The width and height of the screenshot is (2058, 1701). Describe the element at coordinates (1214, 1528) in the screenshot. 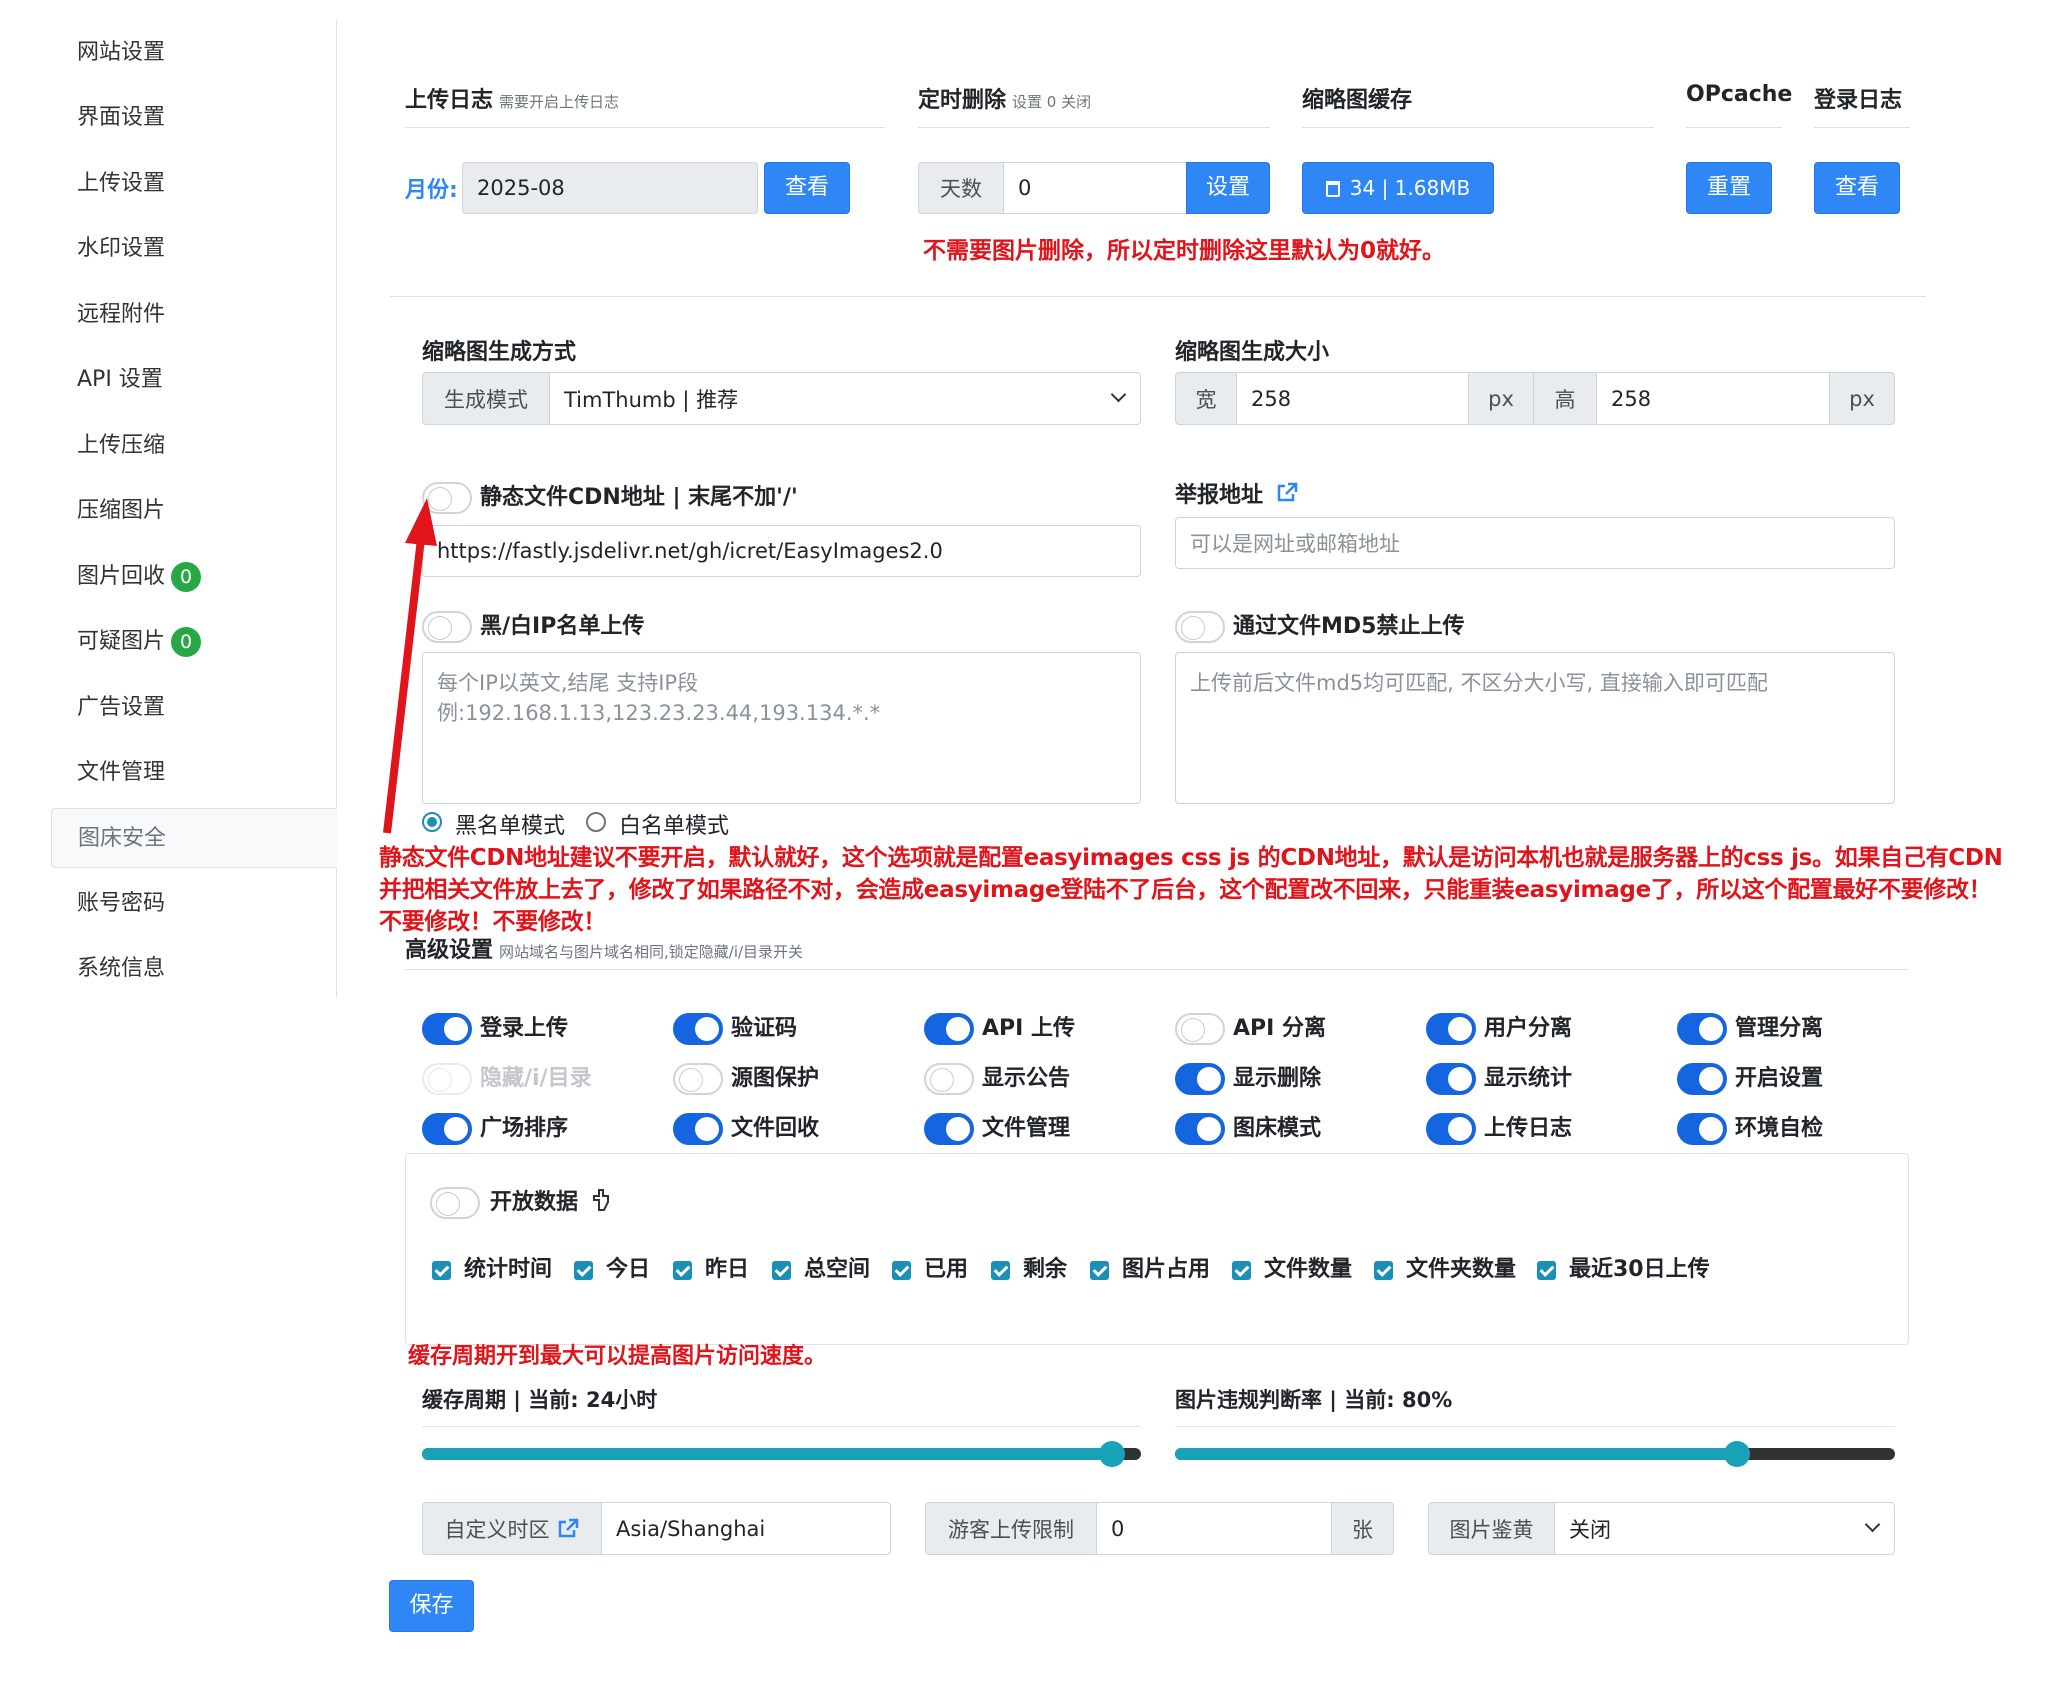

I see `guest-limit-input: 0` at that location.